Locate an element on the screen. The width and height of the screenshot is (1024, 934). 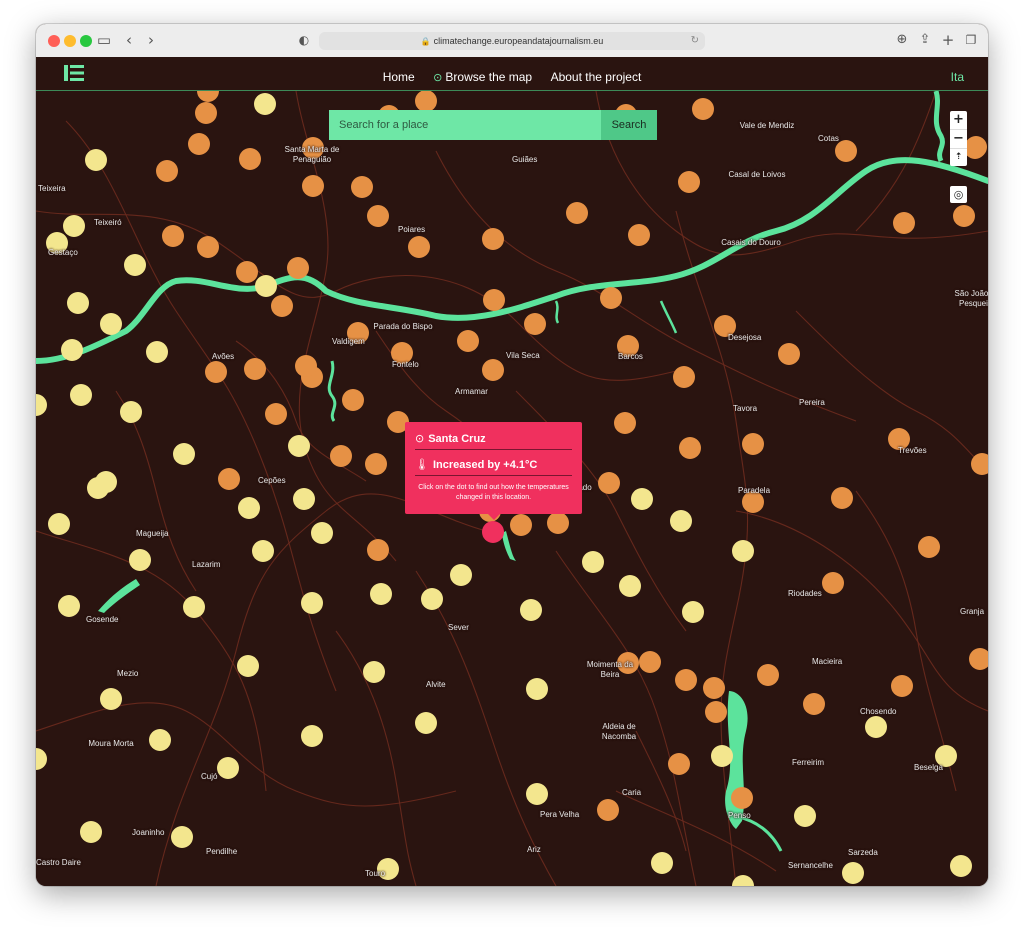
place-label: Fontelo is located at coordinates (405, 364).